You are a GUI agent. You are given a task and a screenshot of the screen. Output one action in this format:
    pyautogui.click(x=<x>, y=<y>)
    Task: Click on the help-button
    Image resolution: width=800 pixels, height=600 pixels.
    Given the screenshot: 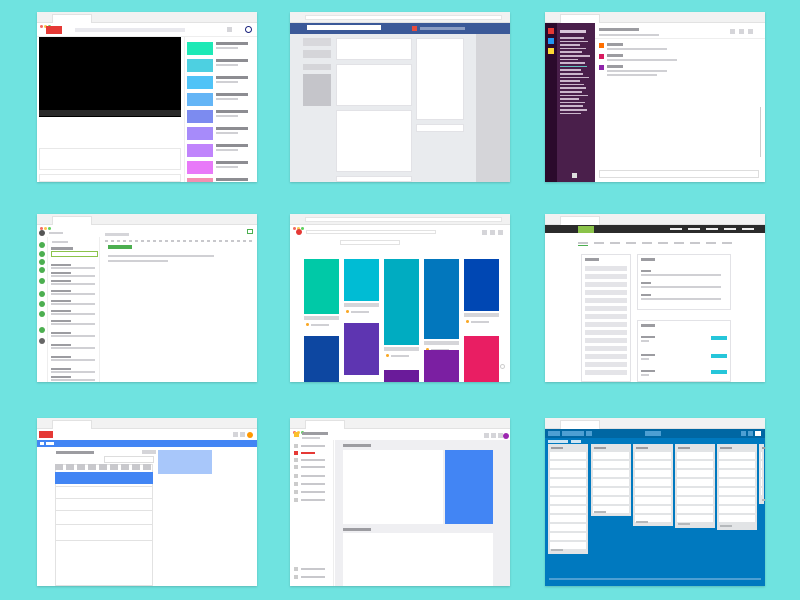 What is the action you would take?
    pyautogui.click(x=502, y=366)
    